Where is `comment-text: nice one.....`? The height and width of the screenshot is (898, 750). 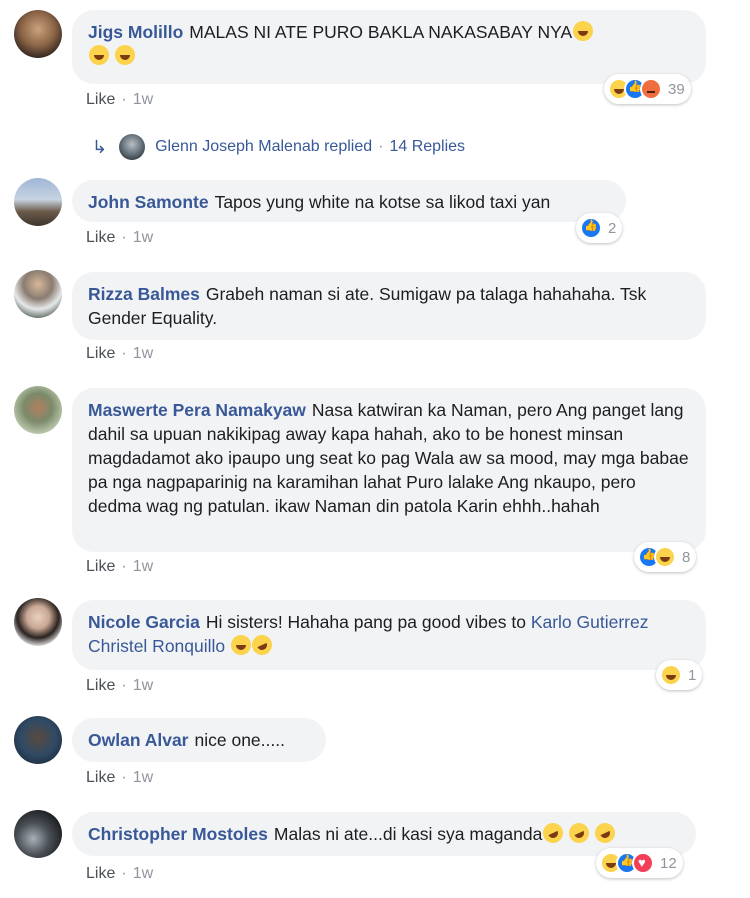
comment-text: nice one..... is located at coordinates (239, 740).